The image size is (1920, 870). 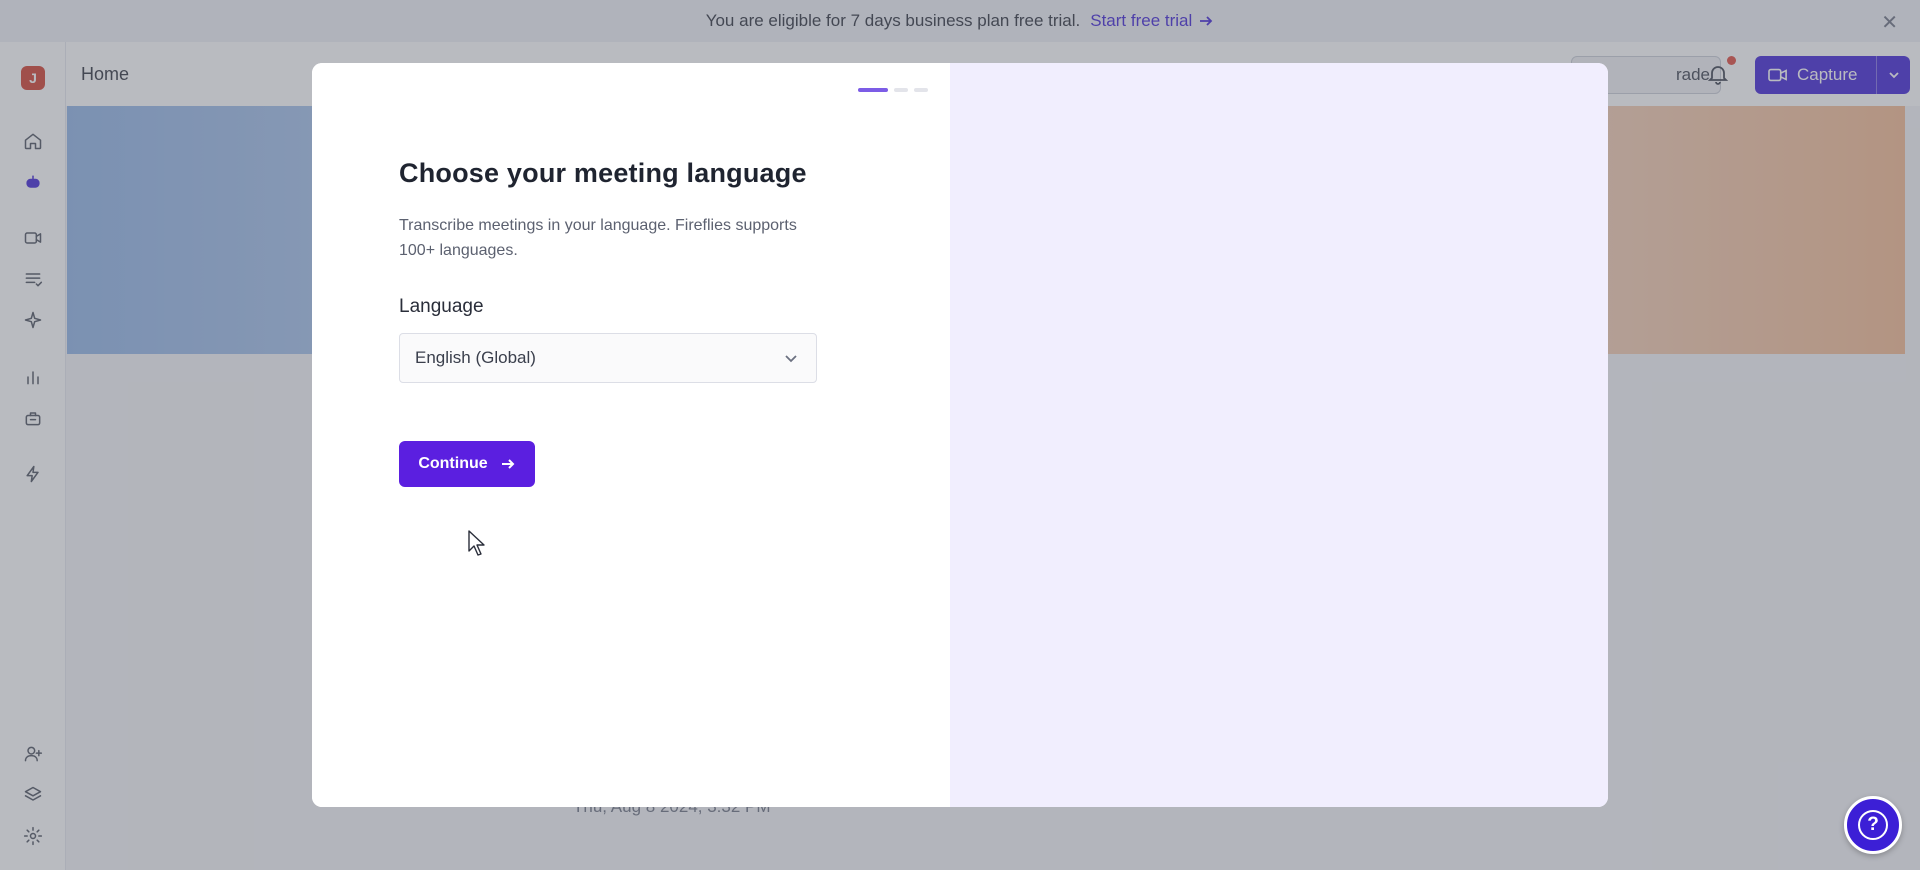 What do you see at coordinates (893, 90) in the screenshot?
I see `step-indicator` at bounding box center [893, 90].